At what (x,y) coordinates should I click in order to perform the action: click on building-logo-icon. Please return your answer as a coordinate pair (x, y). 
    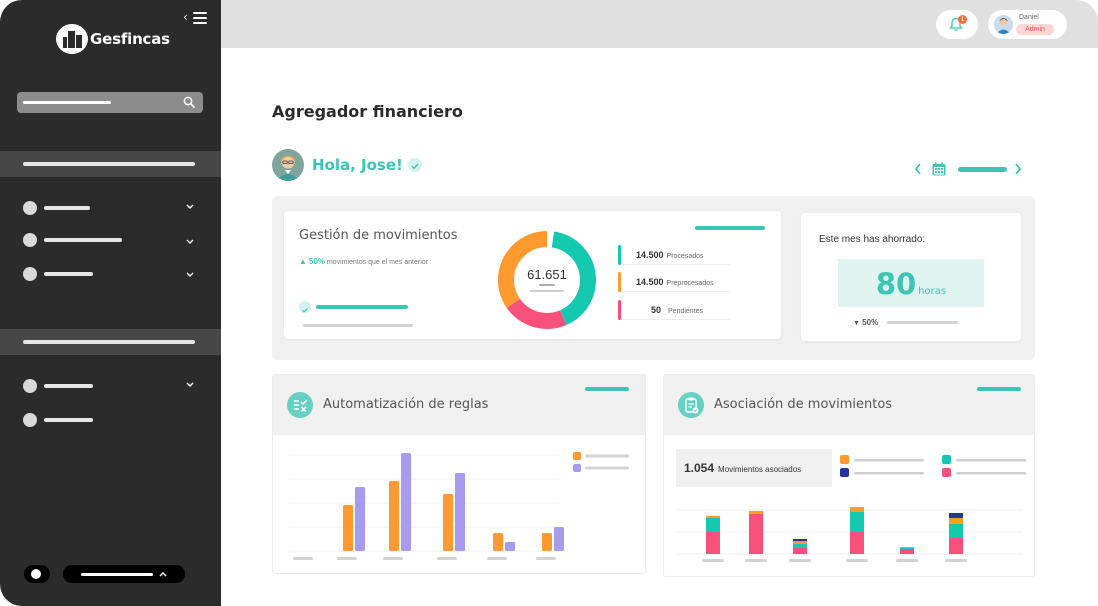
    Looking at the image, I should click on (72, 39).